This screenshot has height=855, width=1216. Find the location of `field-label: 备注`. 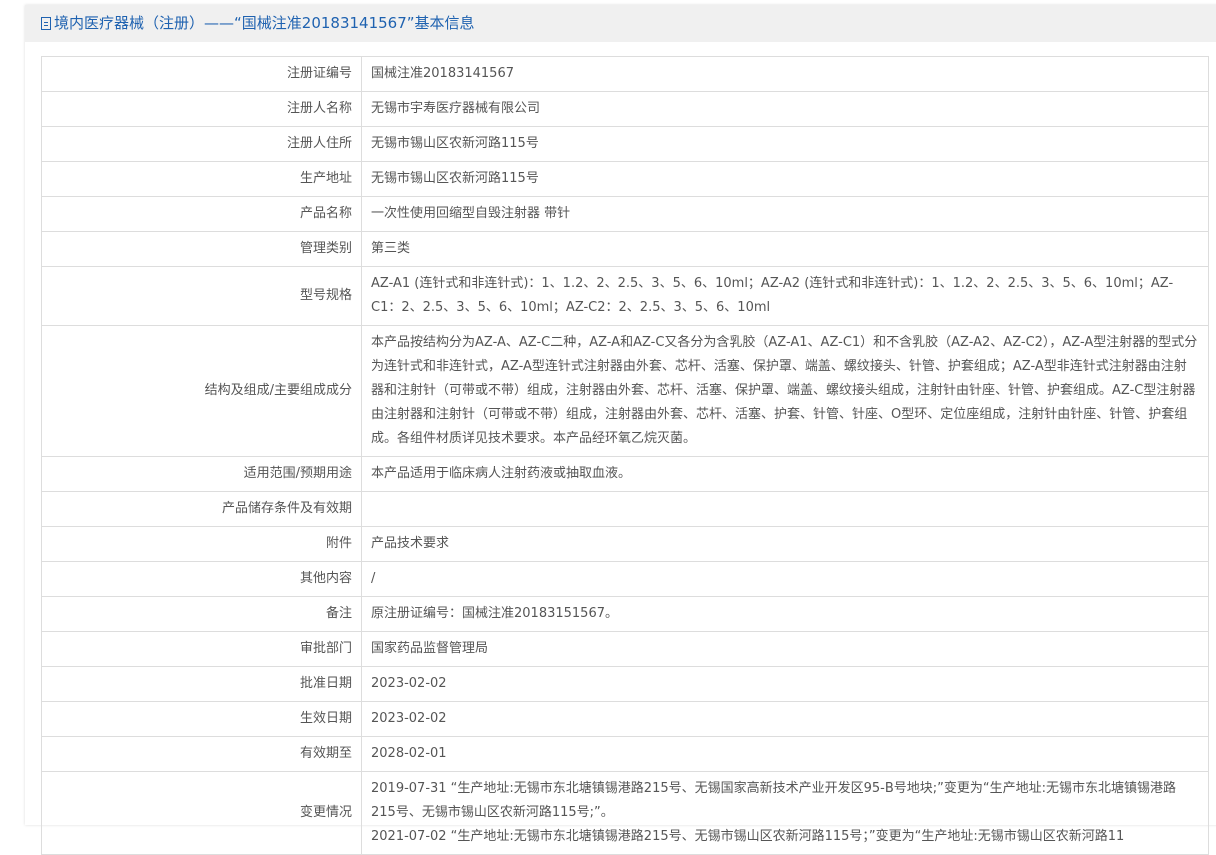

field-label: 备注 is located at coordinates (201, 614).